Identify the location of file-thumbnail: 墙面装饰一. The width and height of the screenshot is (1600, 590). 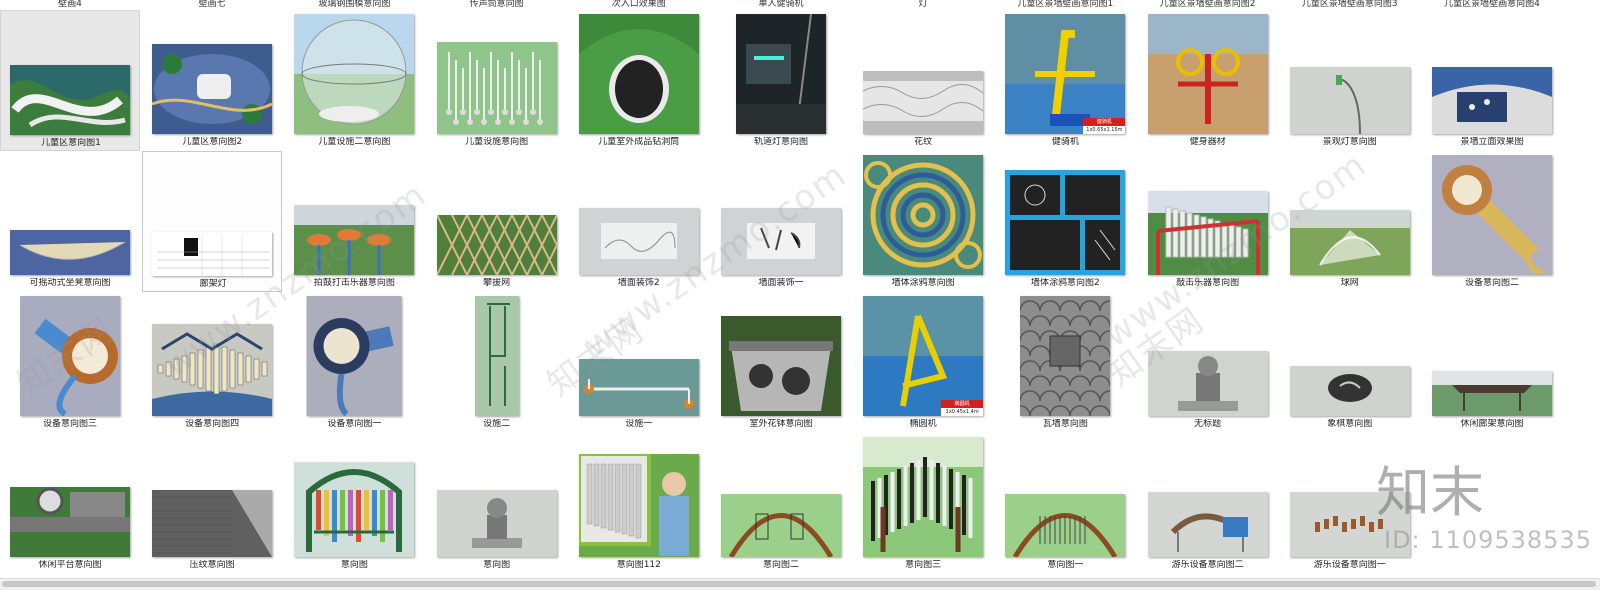
(781, 221).